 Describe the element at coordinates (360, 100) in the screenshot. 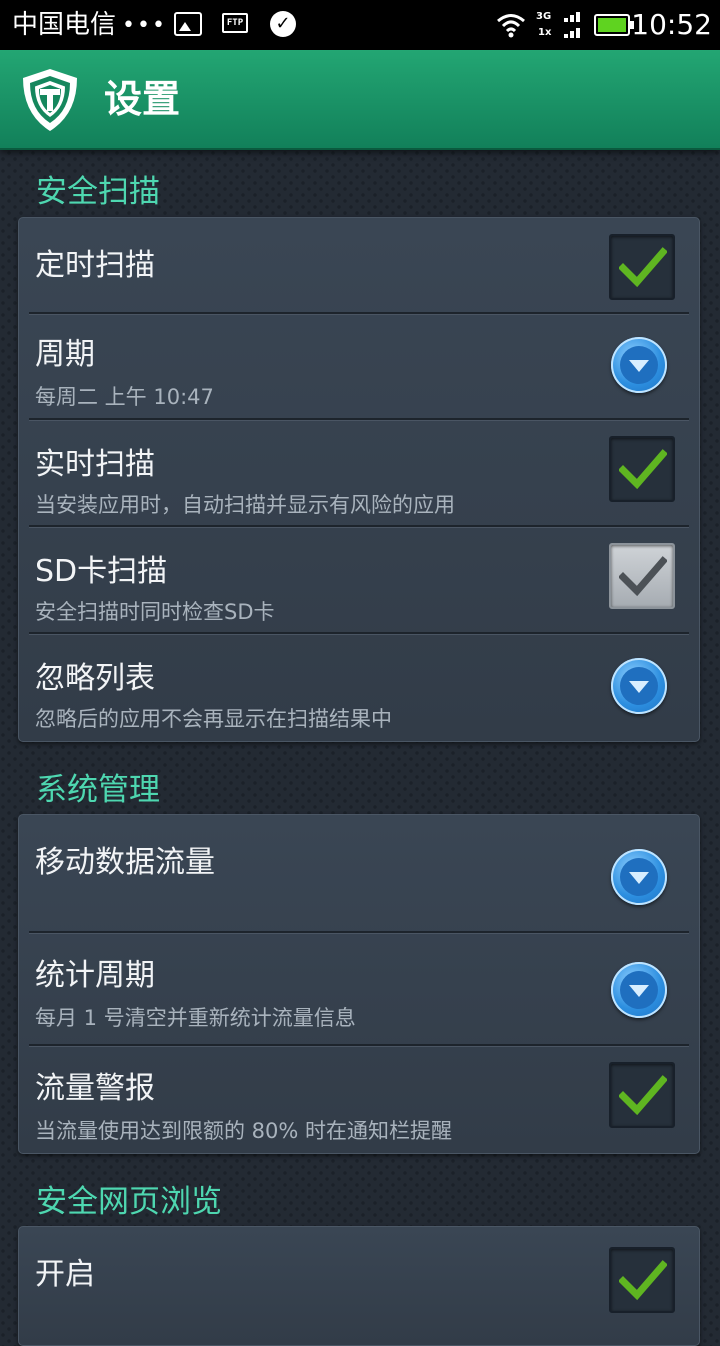

I see `app-bar: 设置` at that location.